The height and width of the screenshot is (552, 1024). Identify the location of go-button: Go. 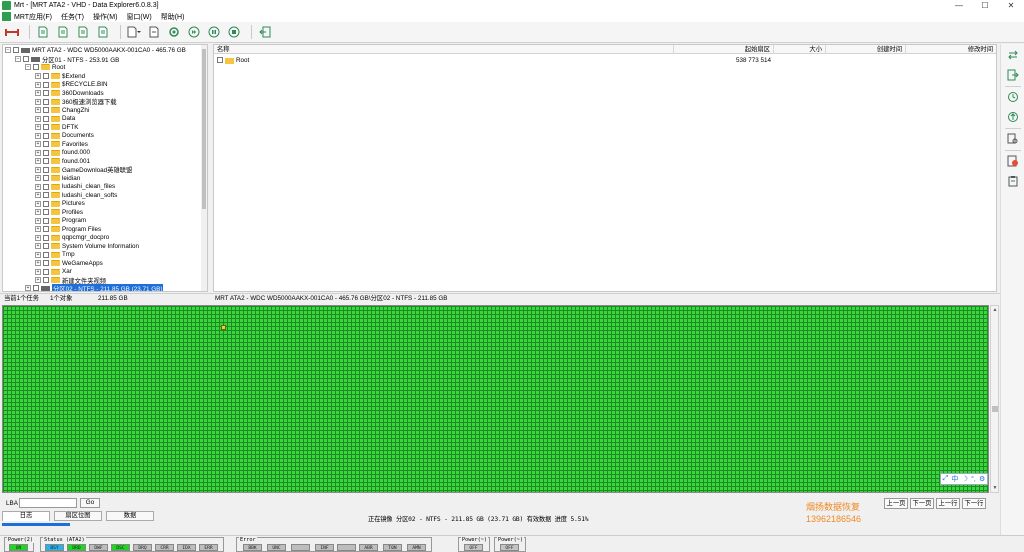
(90, 503).